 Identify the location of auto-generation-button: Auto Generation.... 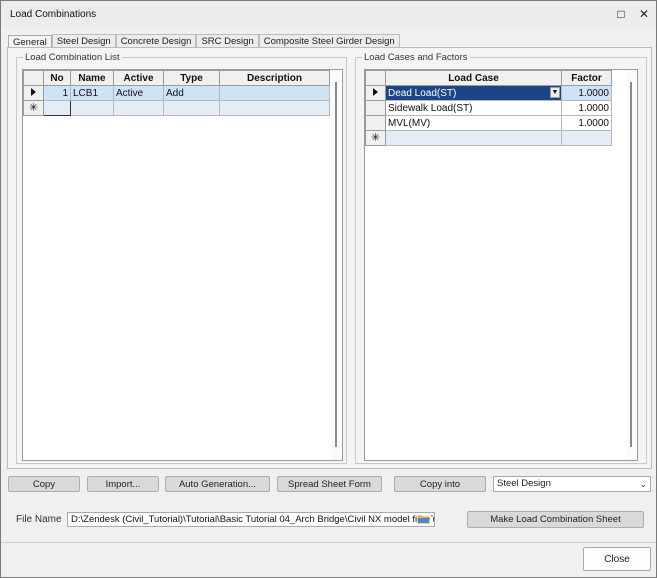
(217, 484).